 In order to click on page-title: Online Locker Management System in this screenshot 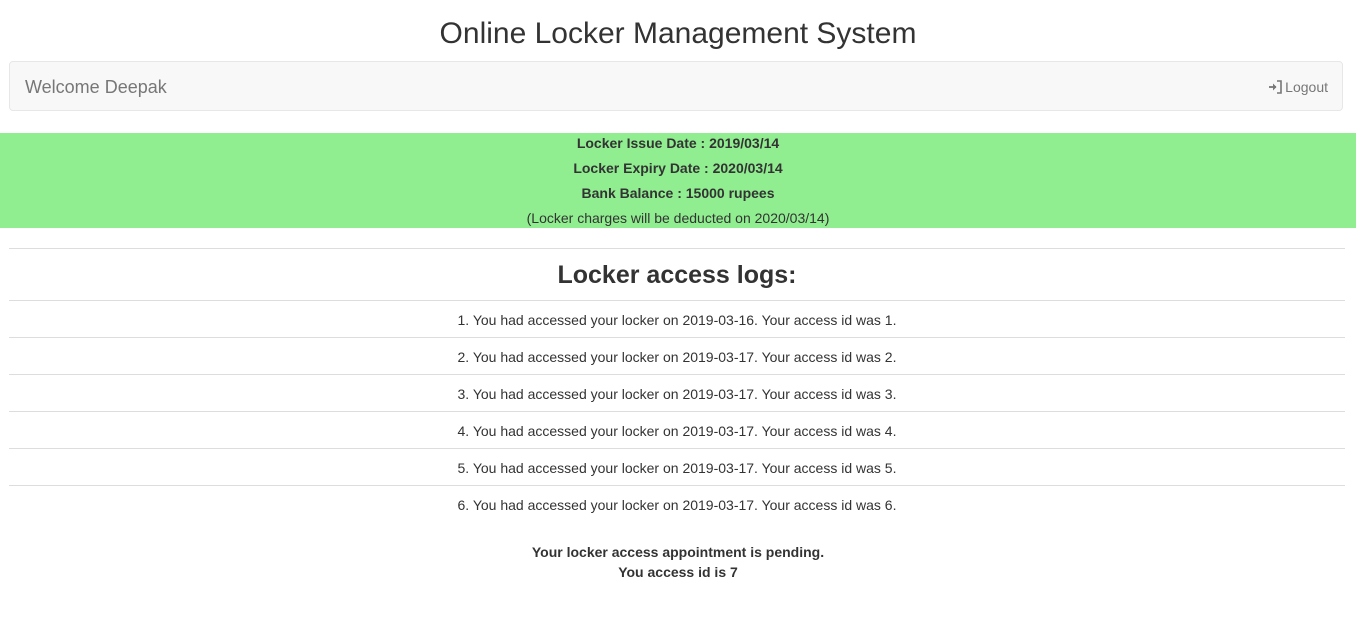, I will do `click(678, 33)`.